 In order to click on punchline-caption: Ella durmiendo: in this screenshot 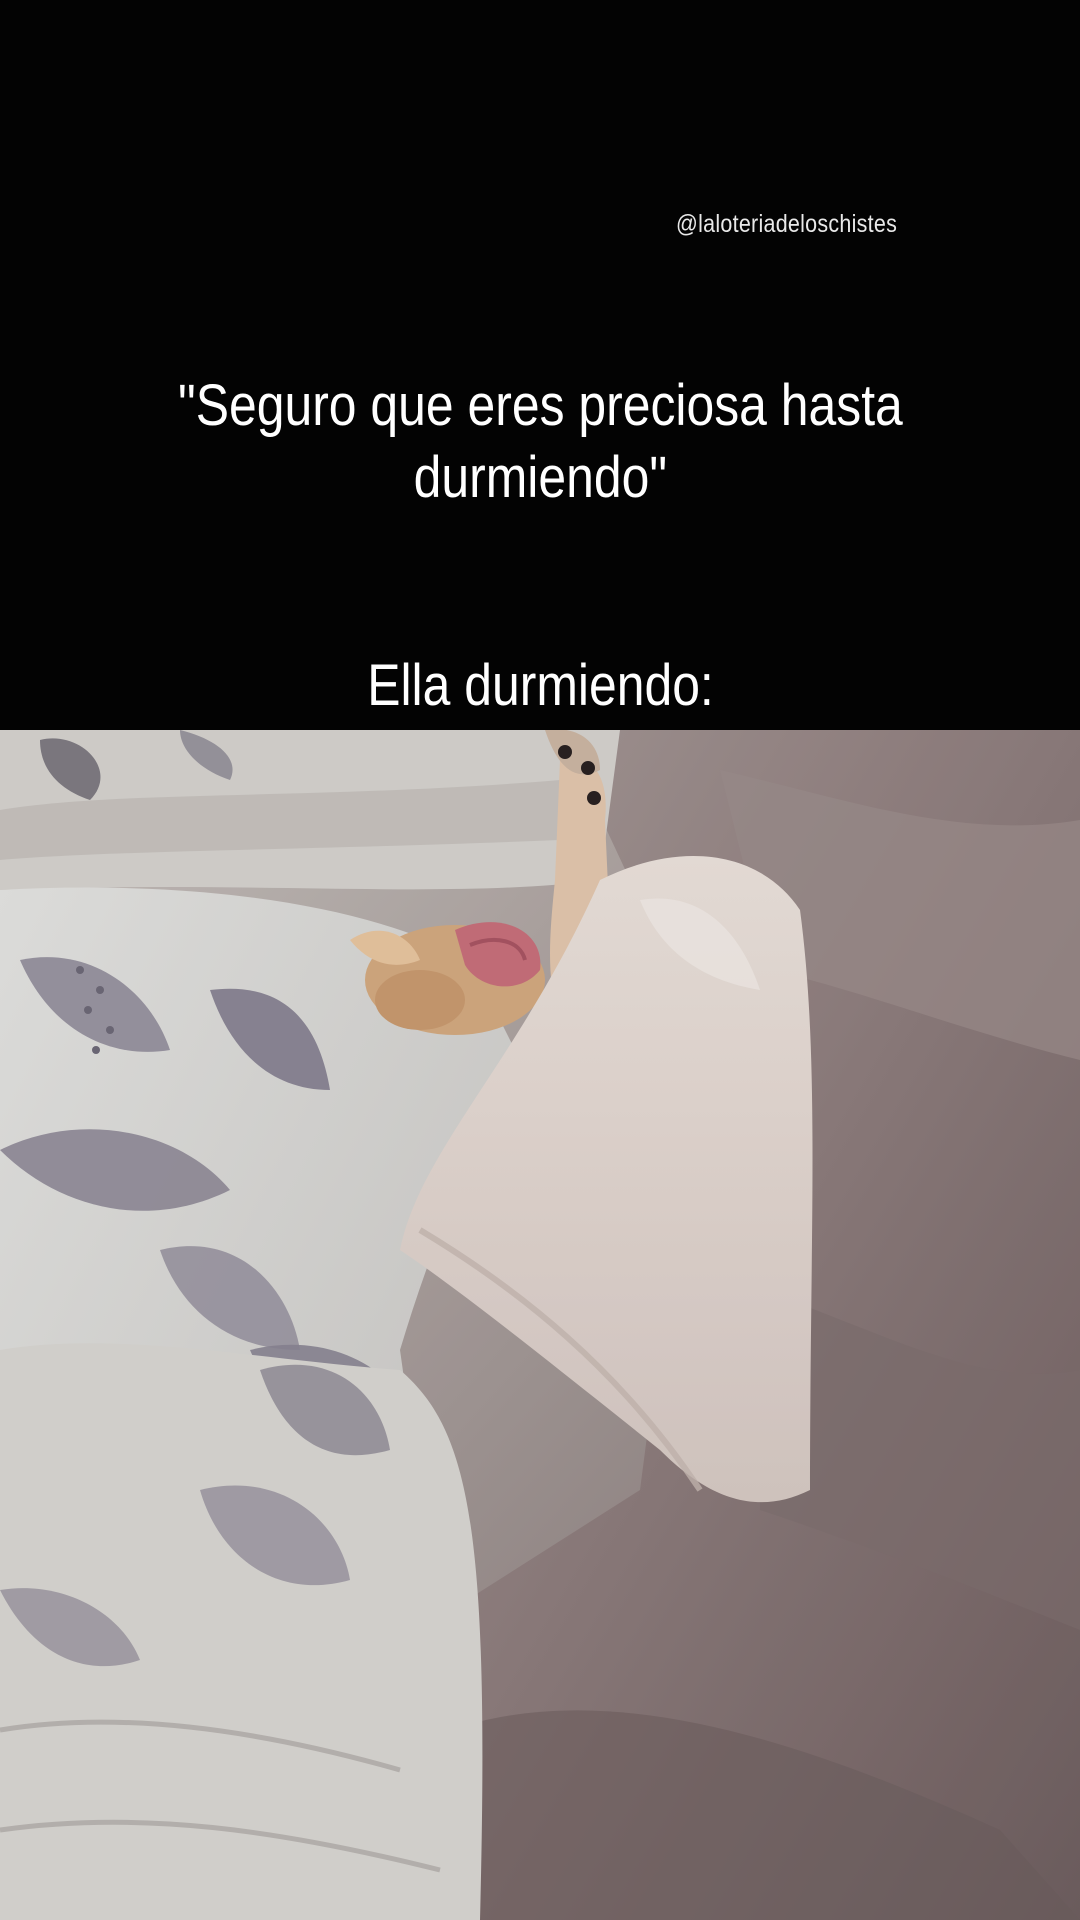, I will do `click(540, 686)`.